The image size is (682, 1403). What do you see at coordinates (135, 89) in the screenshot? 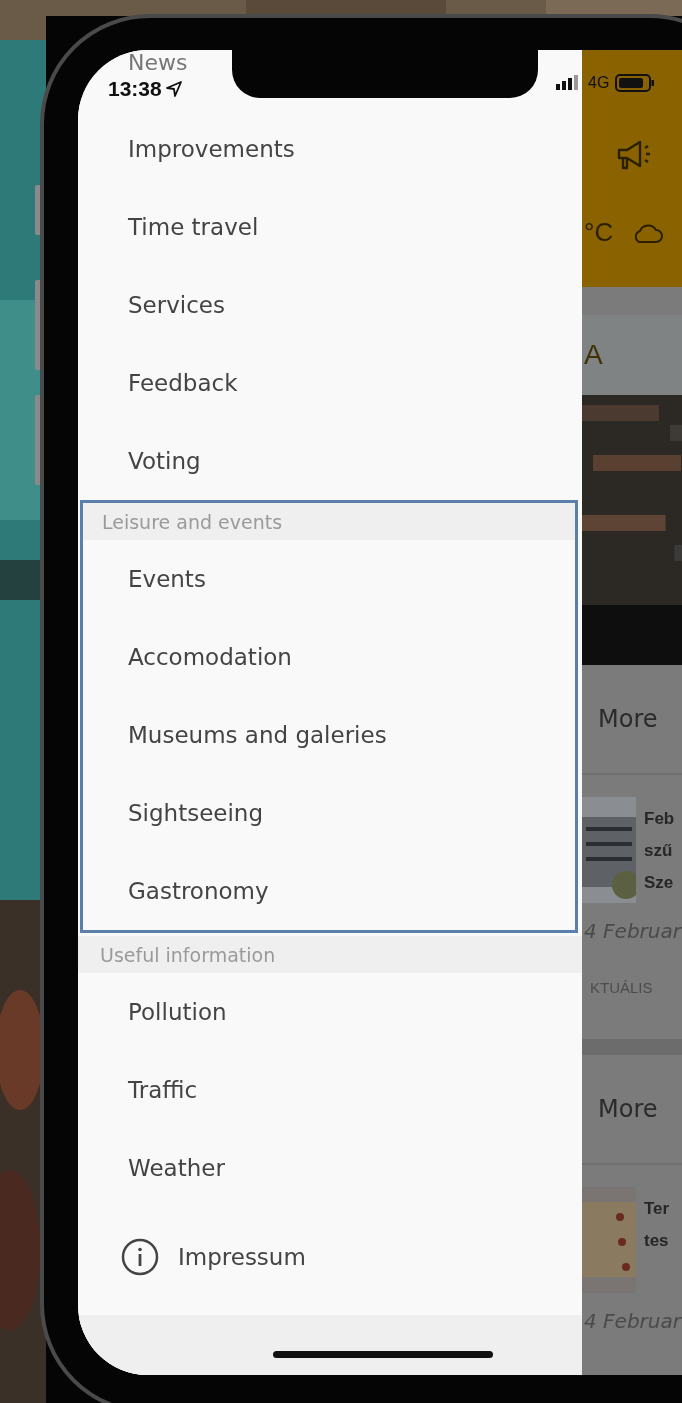
I see `status-time: 13:38` at bounding box center [135, 89].